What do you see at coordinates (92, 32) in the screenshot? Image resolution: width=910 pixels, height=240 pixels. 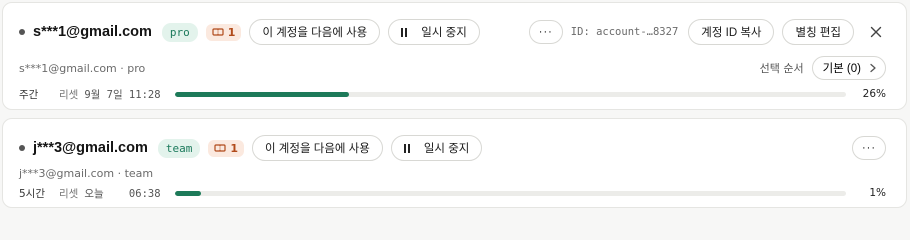 I see `account-email: s***1@gmail.com` at bounding box center [92, 32].